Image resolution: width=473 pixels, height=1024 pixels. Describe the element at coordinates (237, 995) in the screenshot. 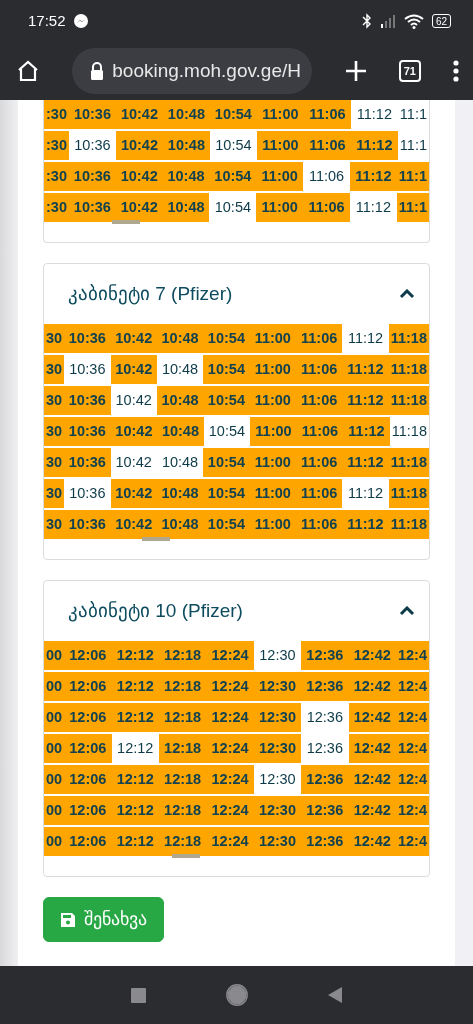

I see `home-button-icon` at that location.